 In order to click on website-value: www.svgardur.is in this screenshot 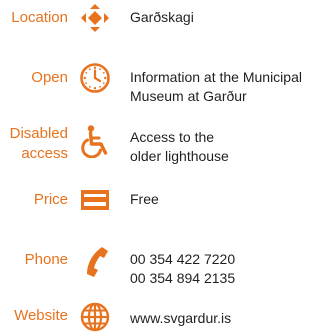, I will do `click(180, 318)`.